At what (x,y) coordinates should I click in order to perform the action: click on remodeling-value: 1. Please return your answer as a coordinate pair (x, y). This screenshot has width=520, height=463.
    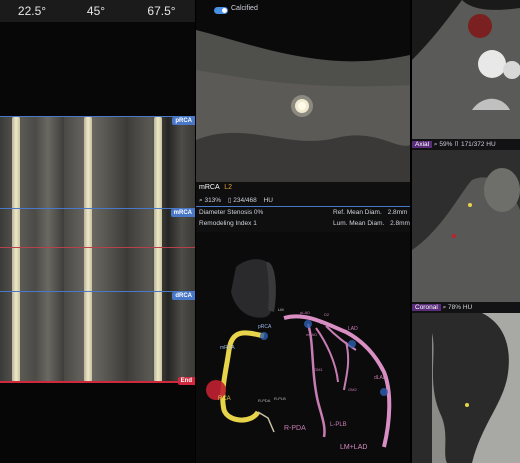
    Looking at the image, I should click on (255, 223).